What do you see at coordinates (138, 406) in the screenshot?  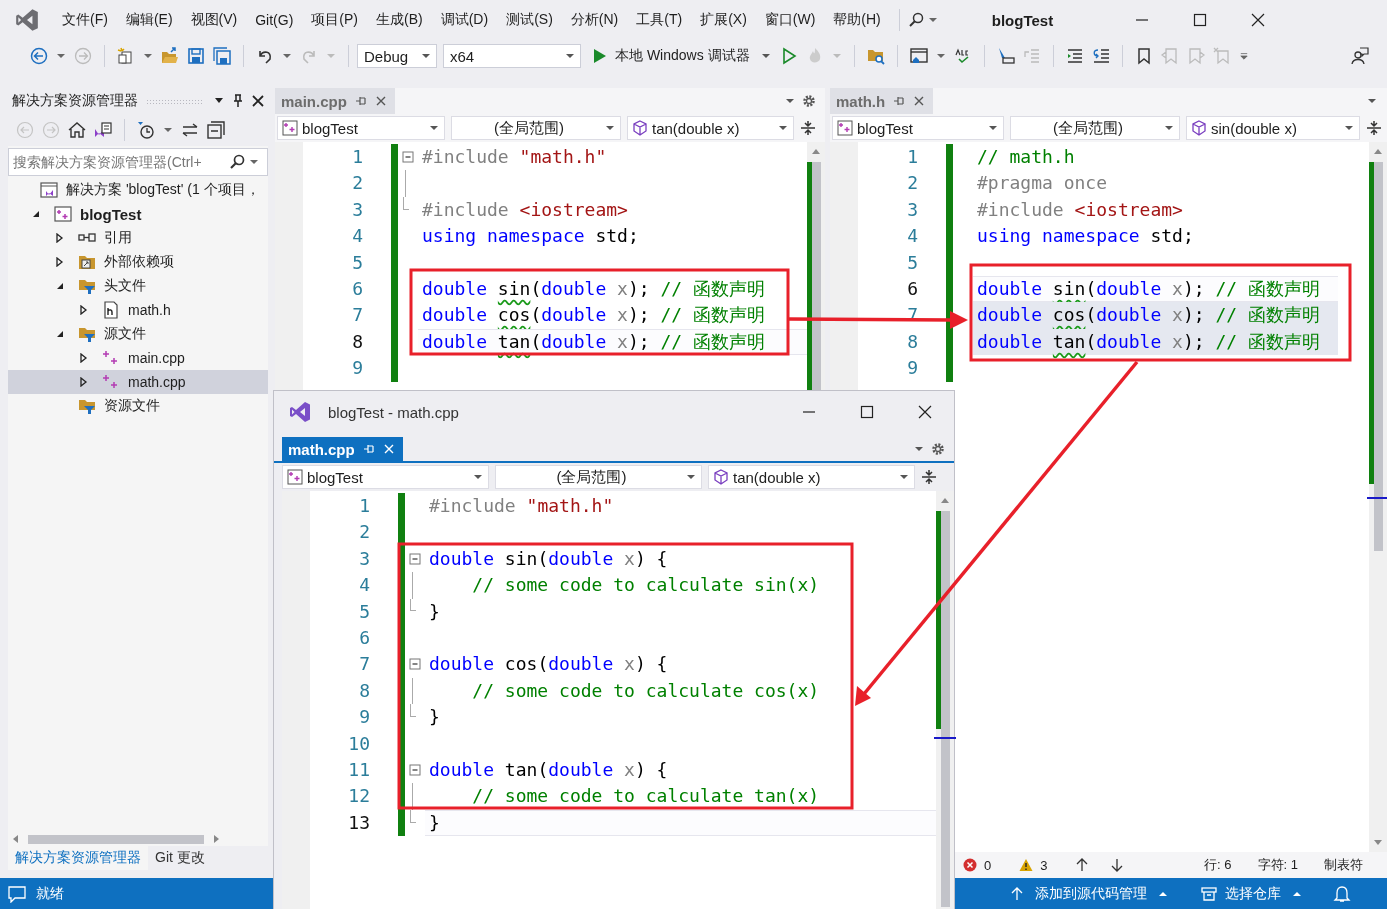 I see `tree-item: 资源文件` at bounding box center [138, 406].